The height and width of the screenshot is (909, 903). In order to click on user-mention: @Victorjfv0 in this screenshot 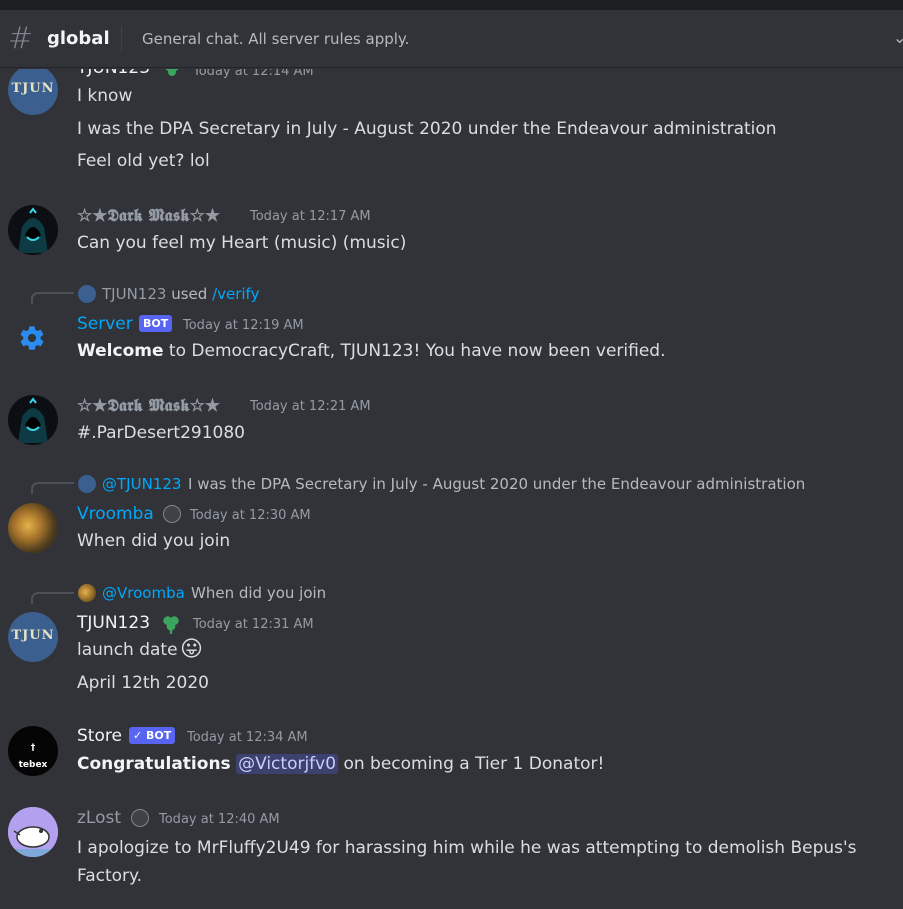, I will do `click(287, 764)`.